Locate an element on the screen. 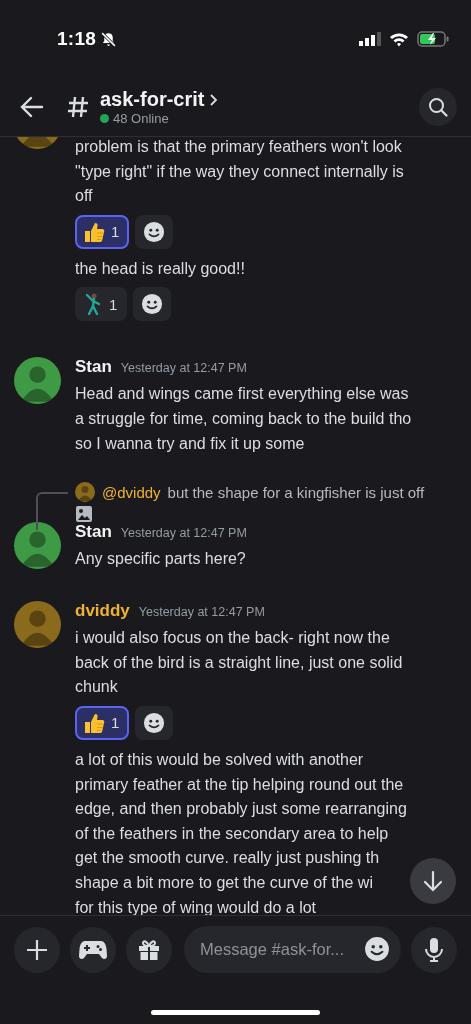 The width and height of the screenshot is (471, 1024). message-text: i would also focus on the back- right now the back of the bird is a straight line, just one solid chunk is located at coordinates (239, 663).